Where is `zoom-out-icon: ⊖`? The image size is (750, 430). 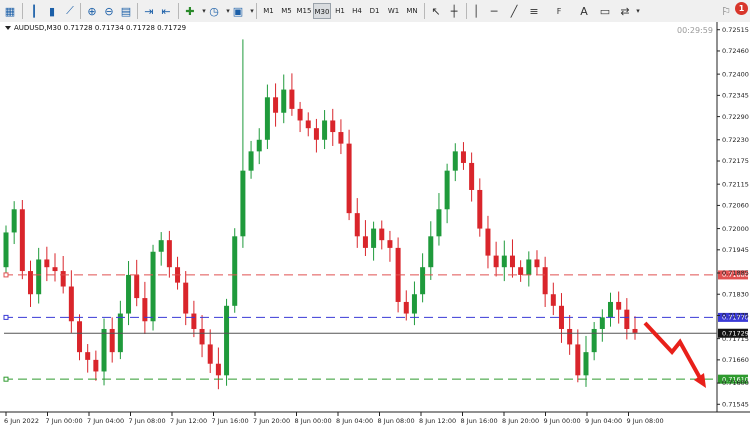 zoom-out-icon: ⊖ is located at coordinates (109, 11).